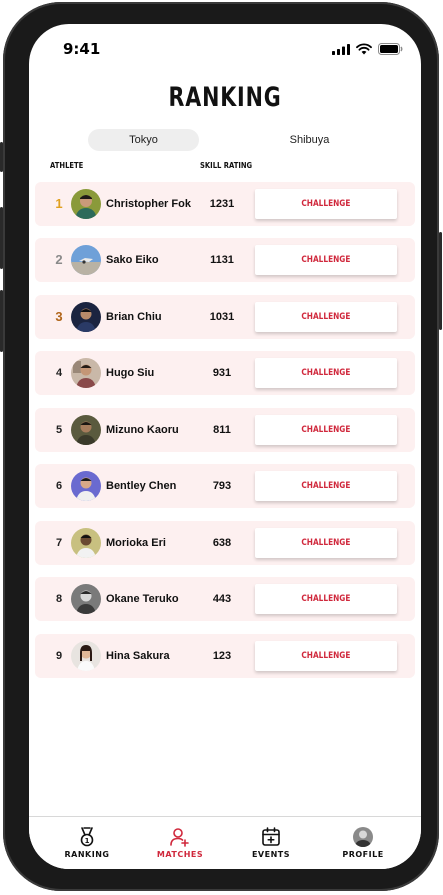 The height and width of the screenshot is (895, 443). What do you see at coordinates (141, 486) in the screenshot?
I see `athlete-name: Bentley Chen` at bounding box center [141, 486].